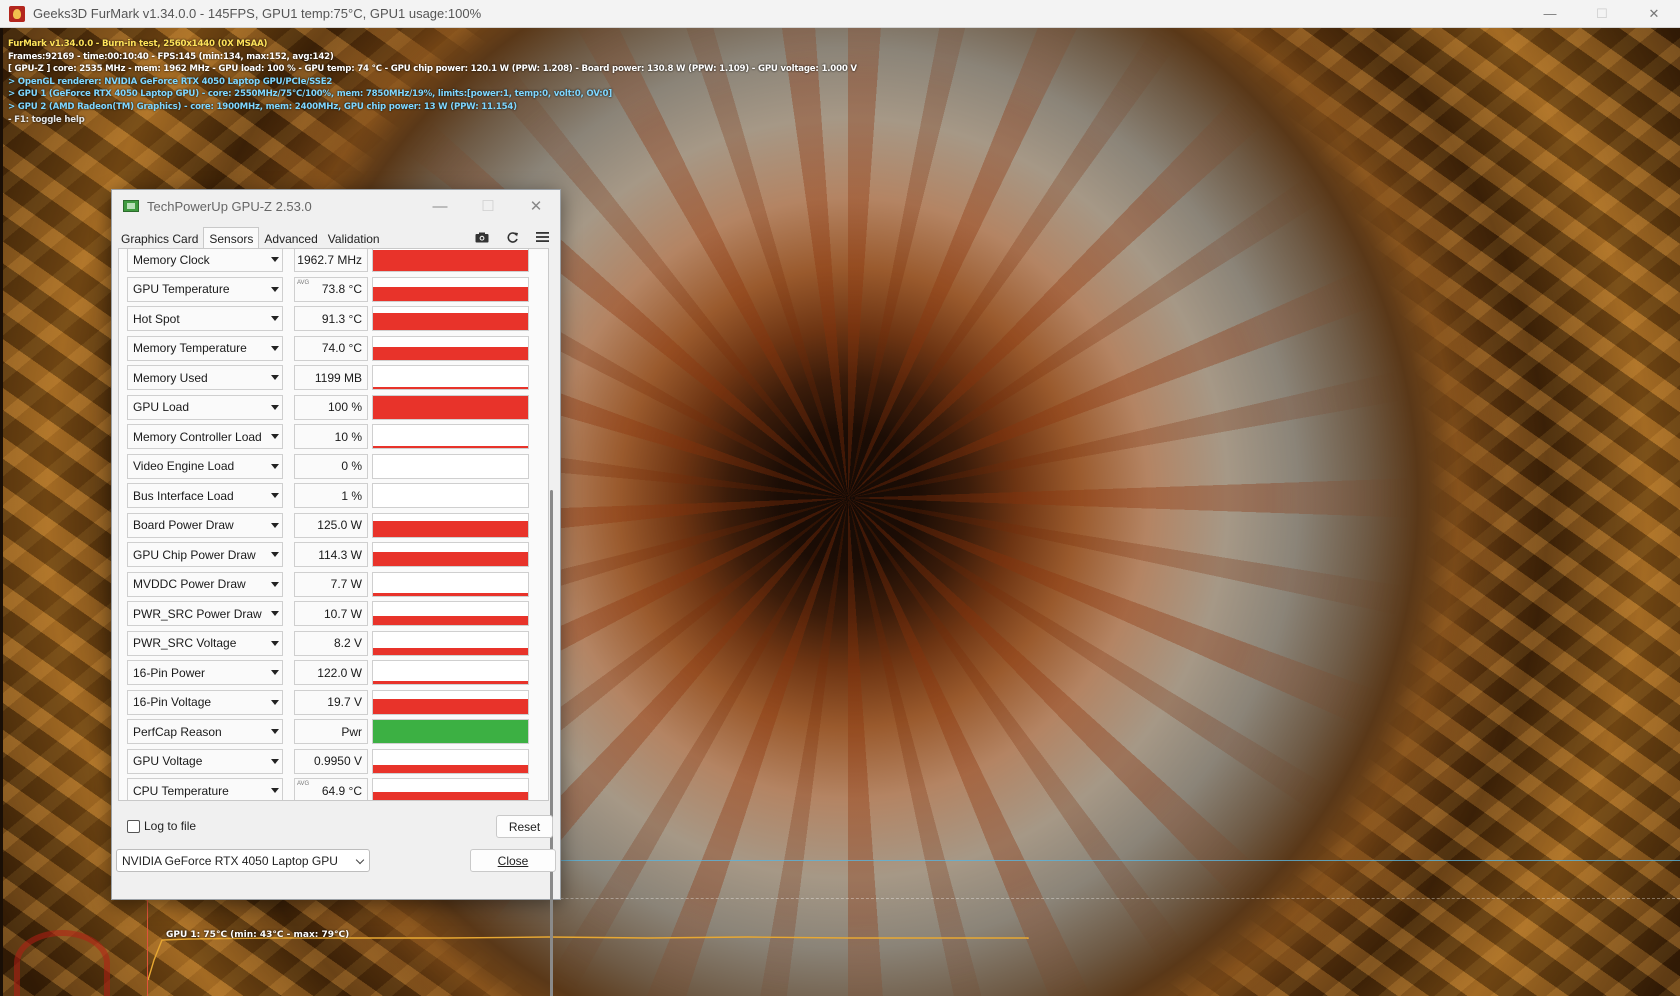  I want to click on furmark-app-icon, so click(17, 13).